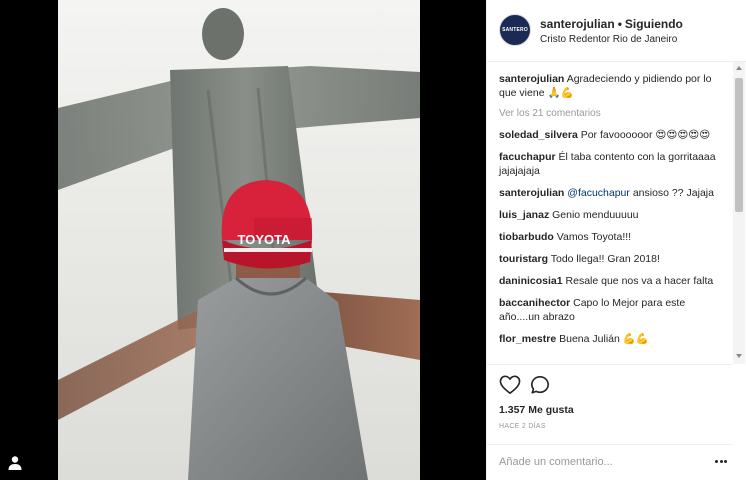  What do you see at coordinates (531, 281) in the screenshot?
I see `comment-username: daninicosia1` at bounding box center [531, 281].